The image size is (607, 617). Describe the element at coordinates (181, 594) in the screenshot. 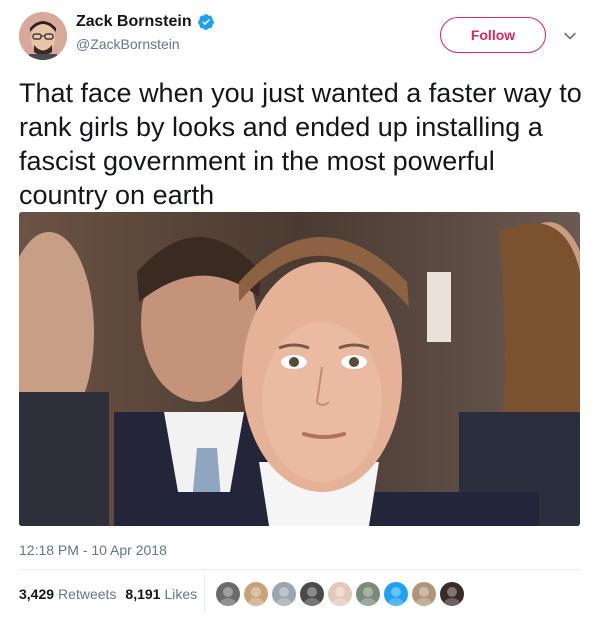

I see `likes-label: Likes` at that location.